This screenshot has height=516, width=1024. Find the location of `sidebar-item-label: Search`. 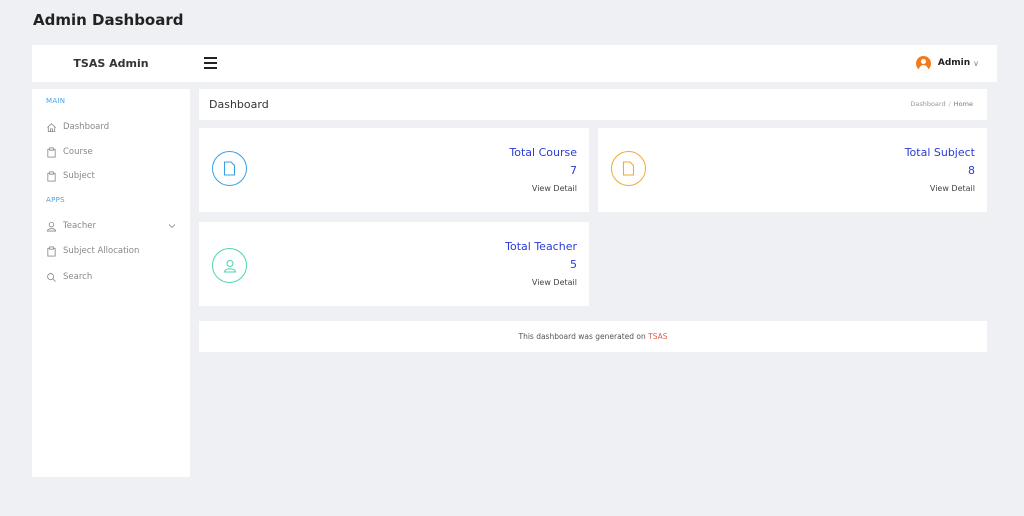

sidebar-item-label: Search is located at coordinates (78, 277).